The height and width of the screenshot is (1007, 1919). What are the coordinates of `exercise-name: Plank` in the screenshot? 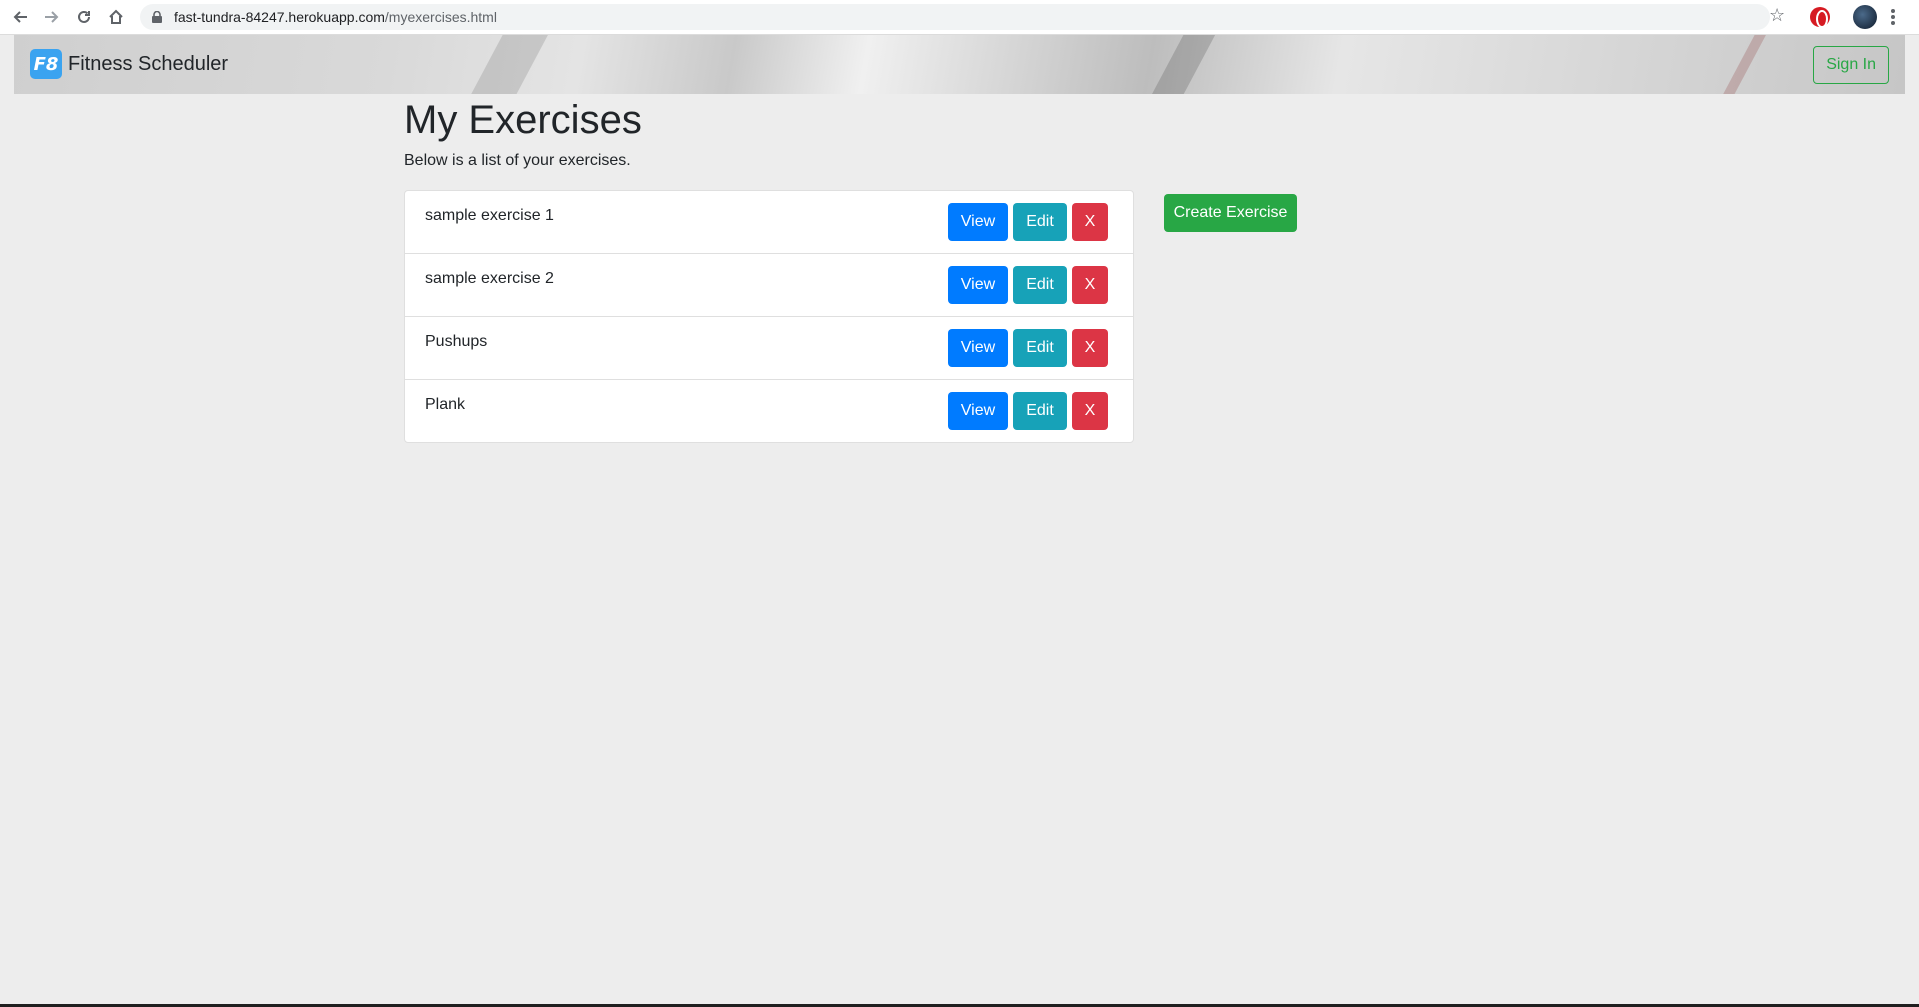 It's located at (445, 404).